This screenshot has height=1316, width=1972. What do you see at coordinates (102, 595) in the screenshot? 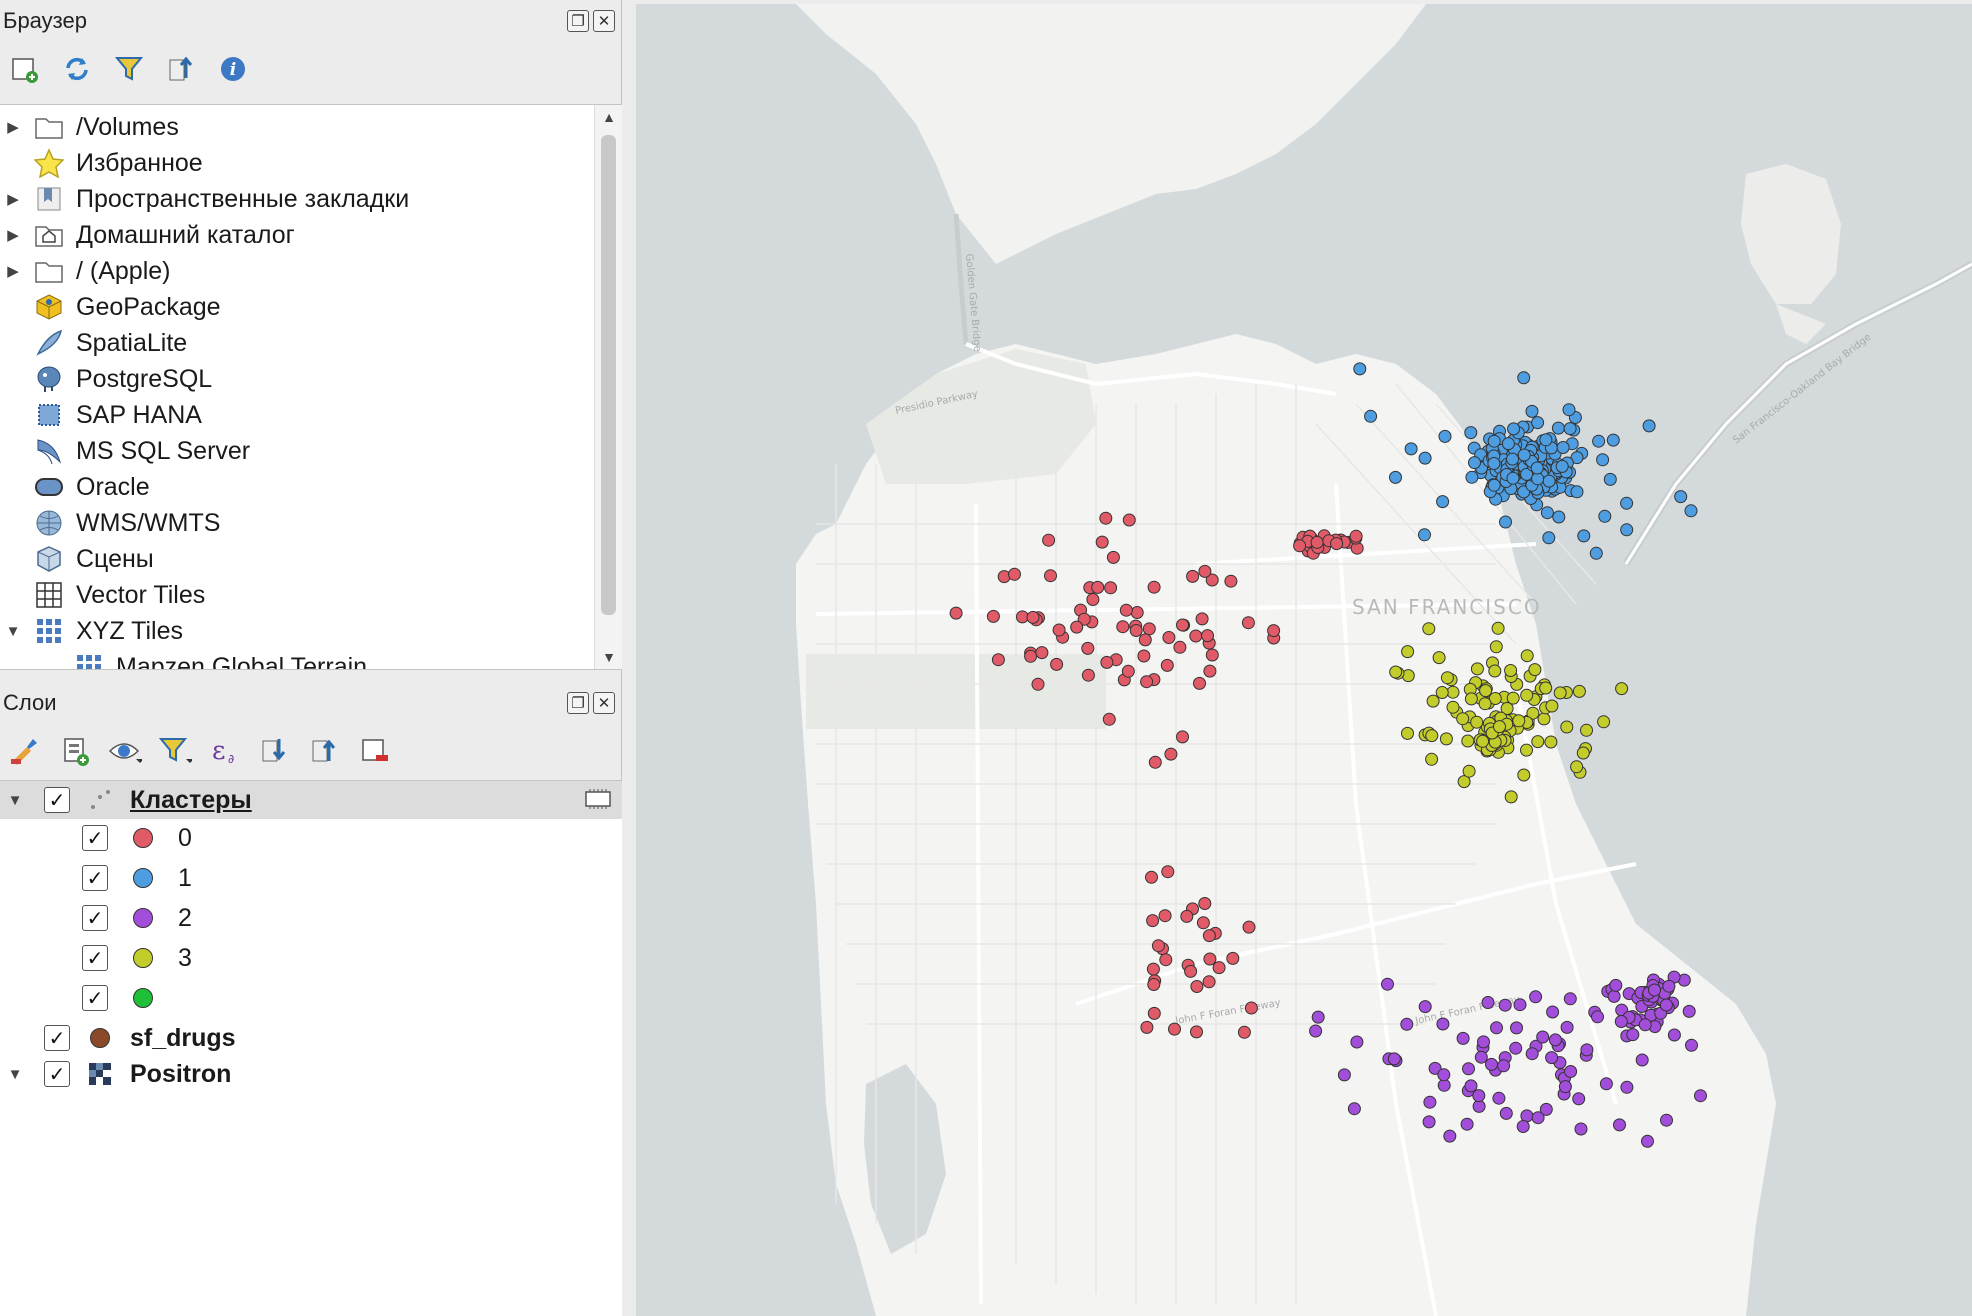
I see `browser-item-vector-tiles: Vector Tiles` at bounding box center [102, 595].